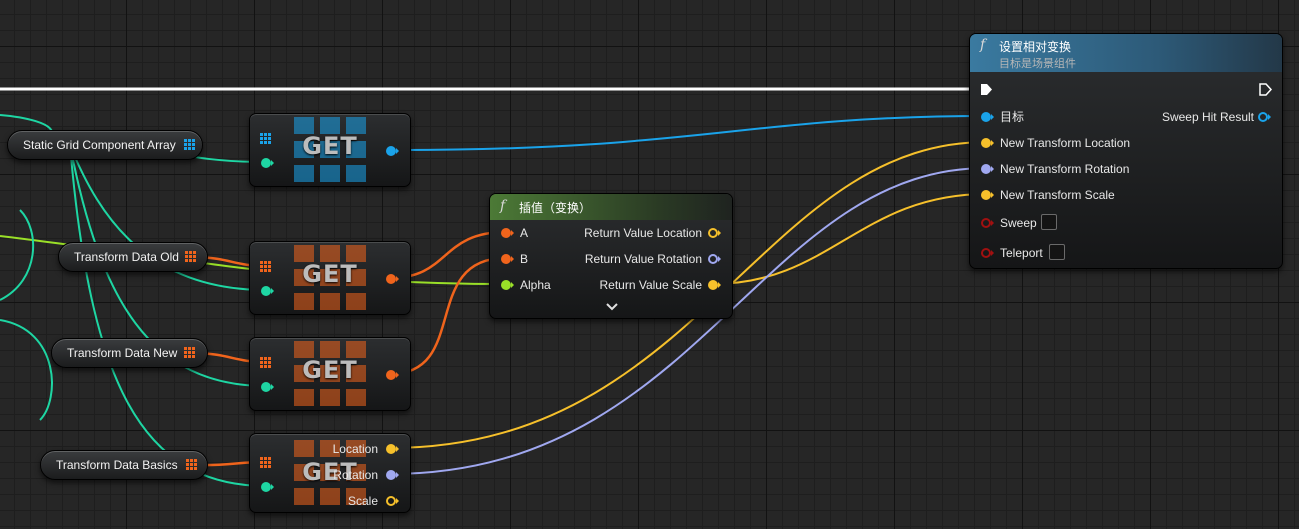 This screenshot has height=529, width=1299. What do you see at coordinates (987, 143) in the screenshot?
I see `new-location-input-pin` at bounding box center [987, 143].